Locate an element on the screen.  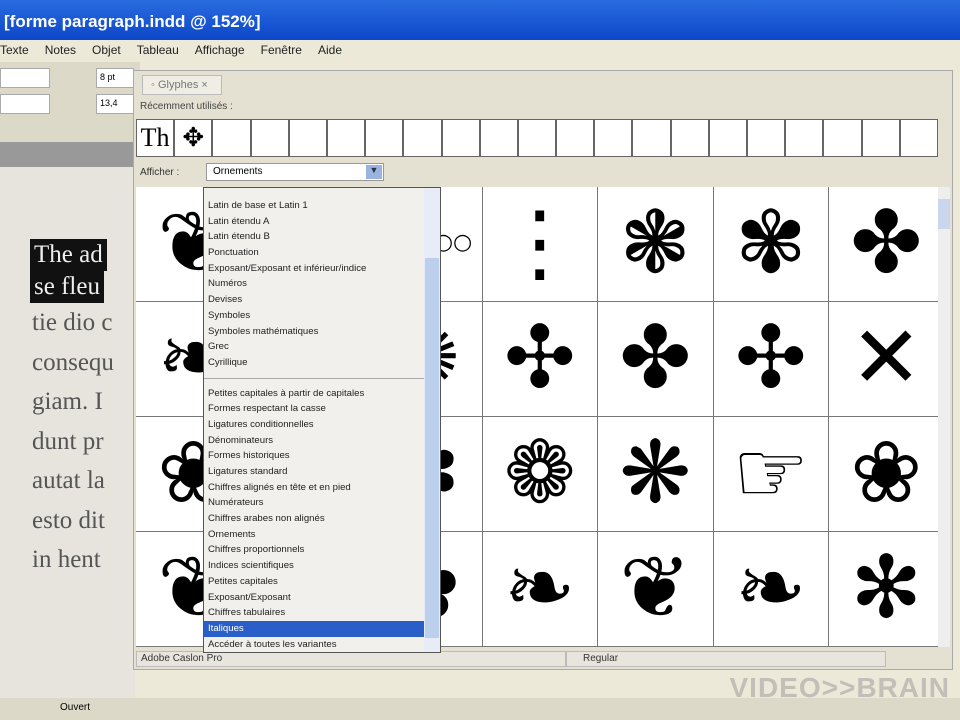
glyph-cell: ☞ is located at coordinates (771, 474).